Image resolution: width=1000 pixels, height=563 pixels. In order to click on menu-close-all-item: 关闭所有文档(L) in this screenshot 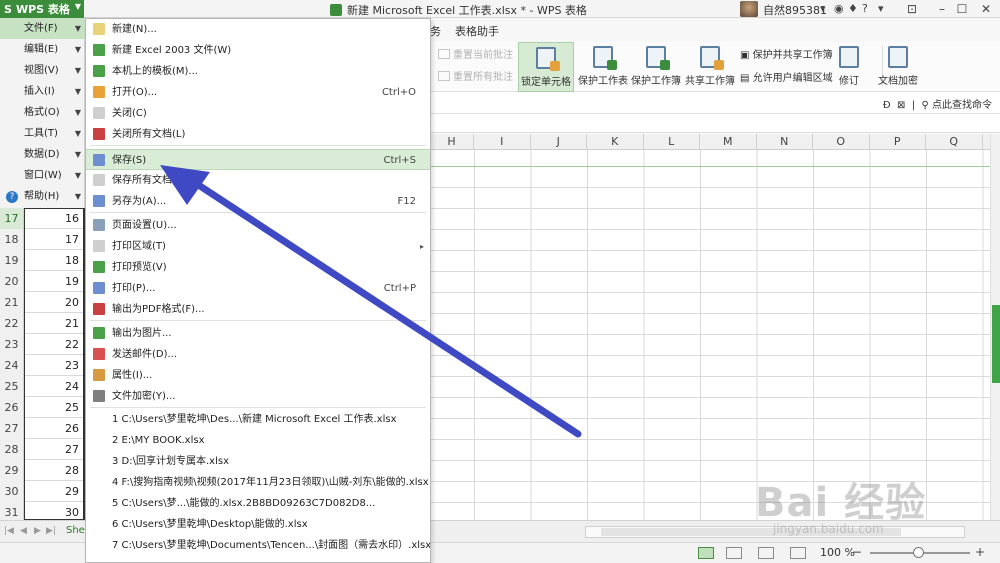, I will do `click(258, 134)`.